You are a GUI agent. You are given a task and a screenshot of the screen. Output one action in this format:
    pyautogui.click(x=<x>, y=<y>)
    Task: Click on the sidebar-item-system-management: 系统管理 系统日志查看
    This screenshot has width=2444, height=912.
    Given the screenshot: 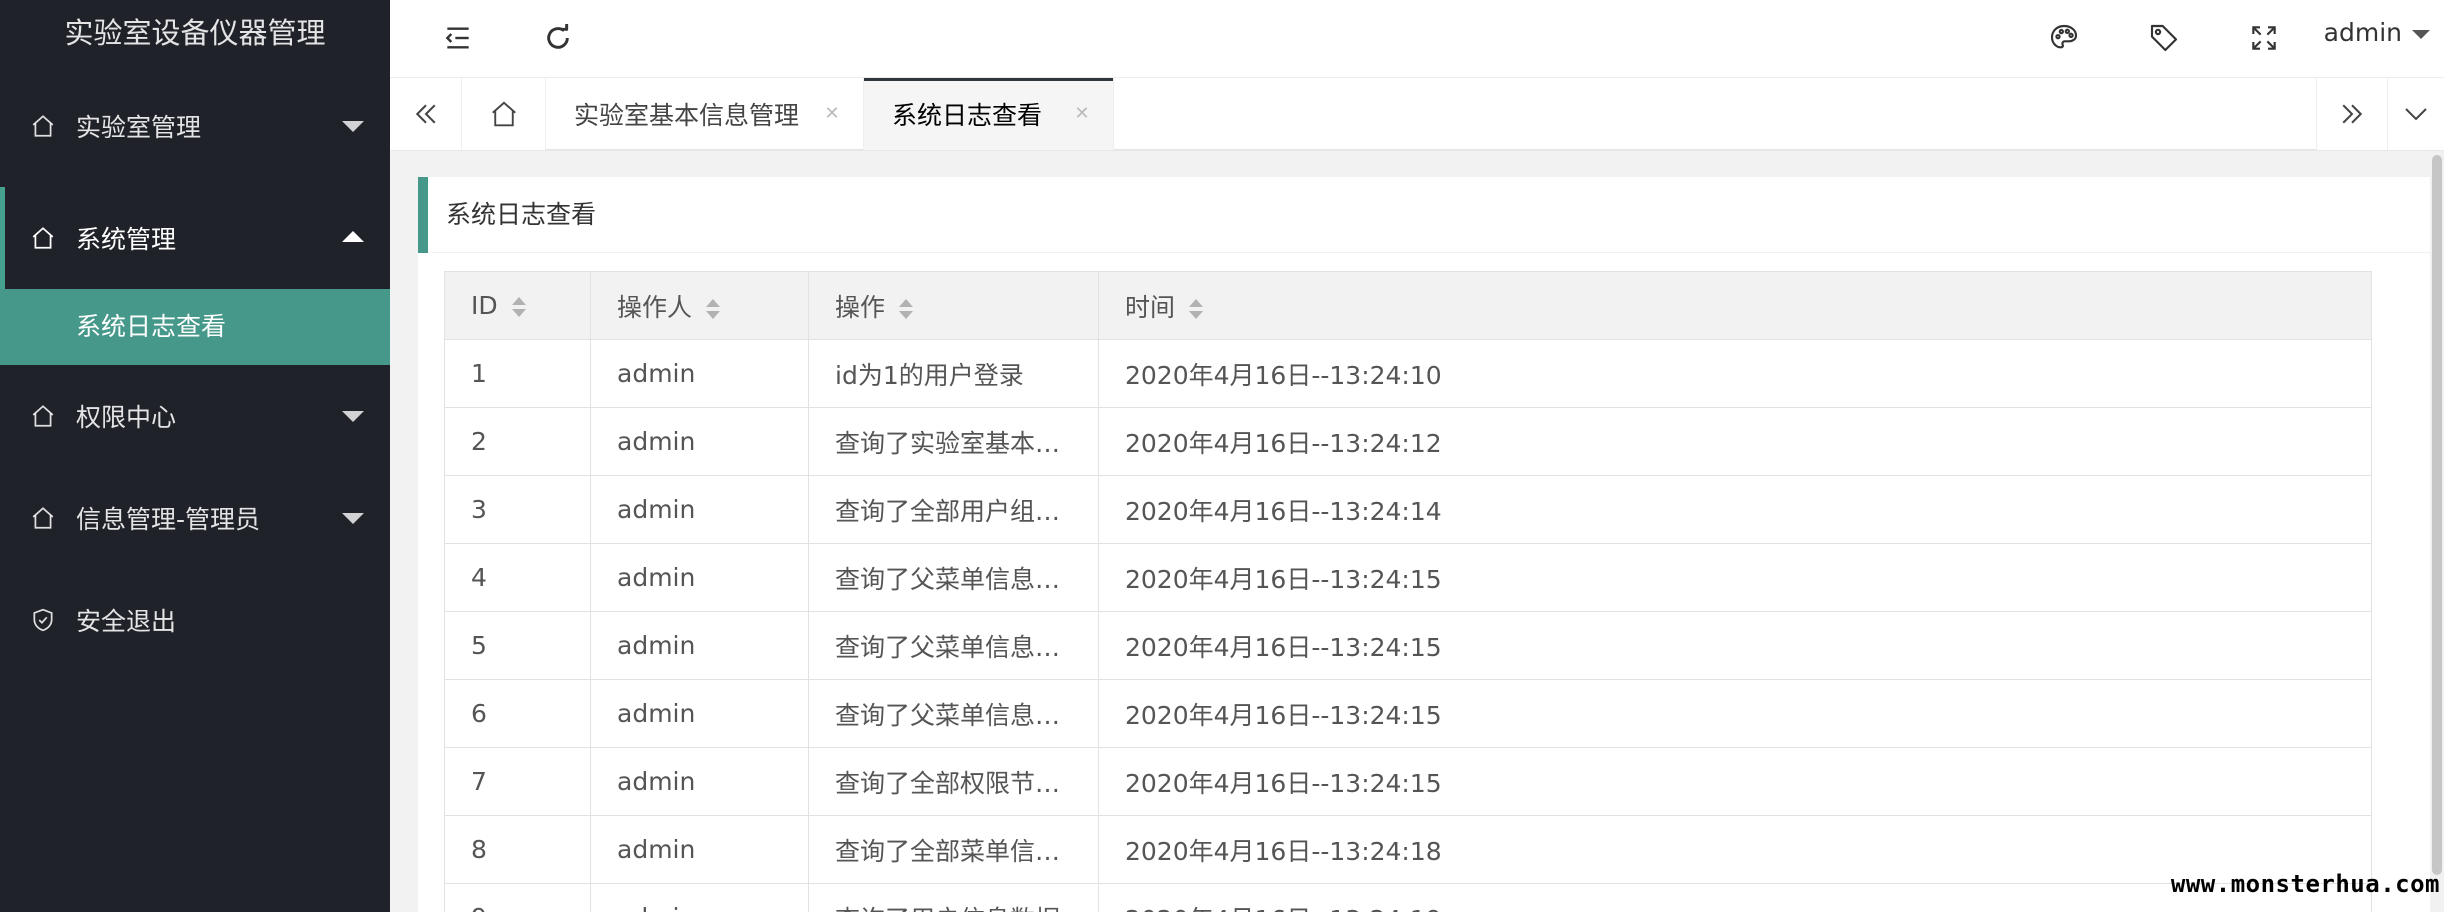 What is the action you would take?
    pyautogui.click(x=195, y=276)
    